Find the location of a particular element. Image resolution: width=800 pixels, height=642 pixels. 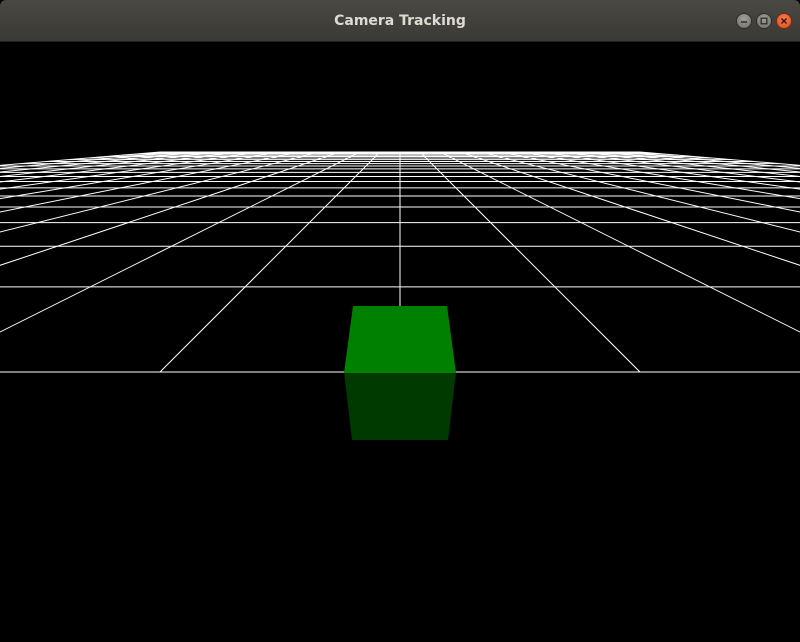

cube-reflection is located at coordinates (400, 406).